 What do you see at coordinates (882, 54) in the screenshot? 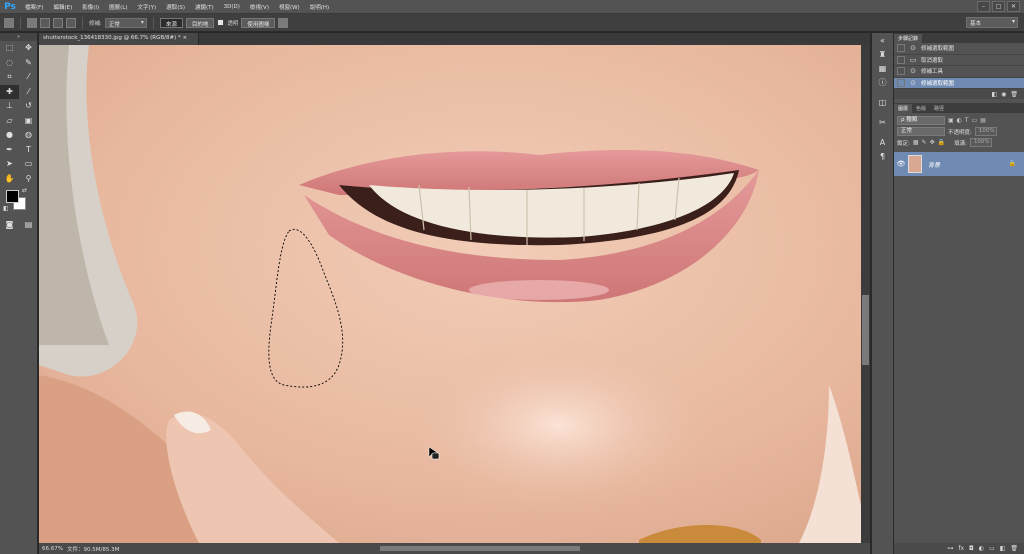
I see `history-panel-icon: ♜` at bounding box center [882, 54].